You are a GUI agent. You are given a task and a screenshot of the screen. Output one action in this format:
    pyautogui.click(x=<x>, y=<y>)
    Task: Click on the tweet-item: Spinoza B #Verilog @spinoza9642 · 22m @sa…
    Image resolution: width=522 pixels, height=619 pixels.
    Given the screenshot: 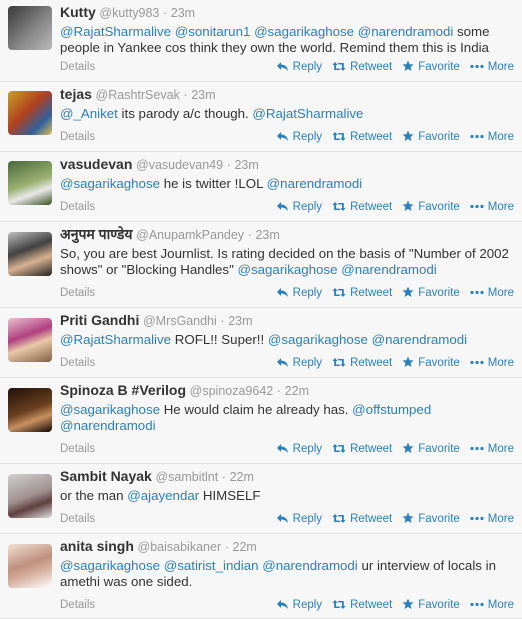 What is the action you would take?
    pyautogui.click(x=261, y=421)
    